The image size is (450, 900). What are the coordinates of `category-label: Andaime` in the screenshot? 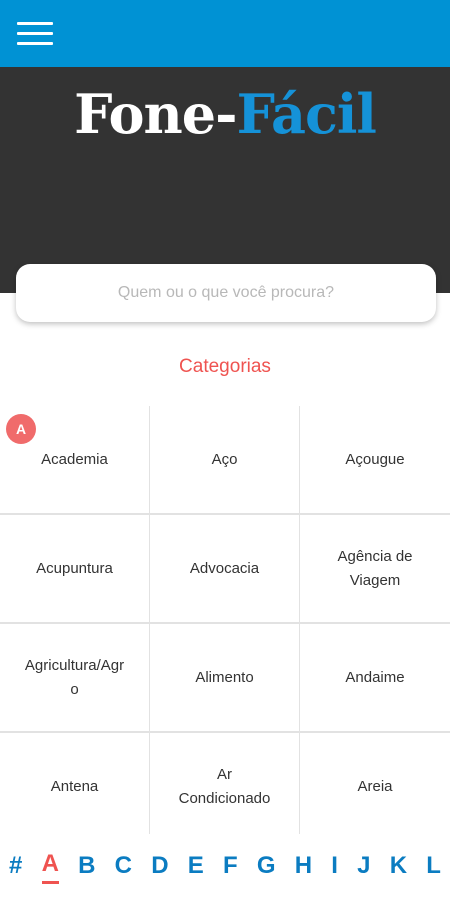 It's located at (375, 677).